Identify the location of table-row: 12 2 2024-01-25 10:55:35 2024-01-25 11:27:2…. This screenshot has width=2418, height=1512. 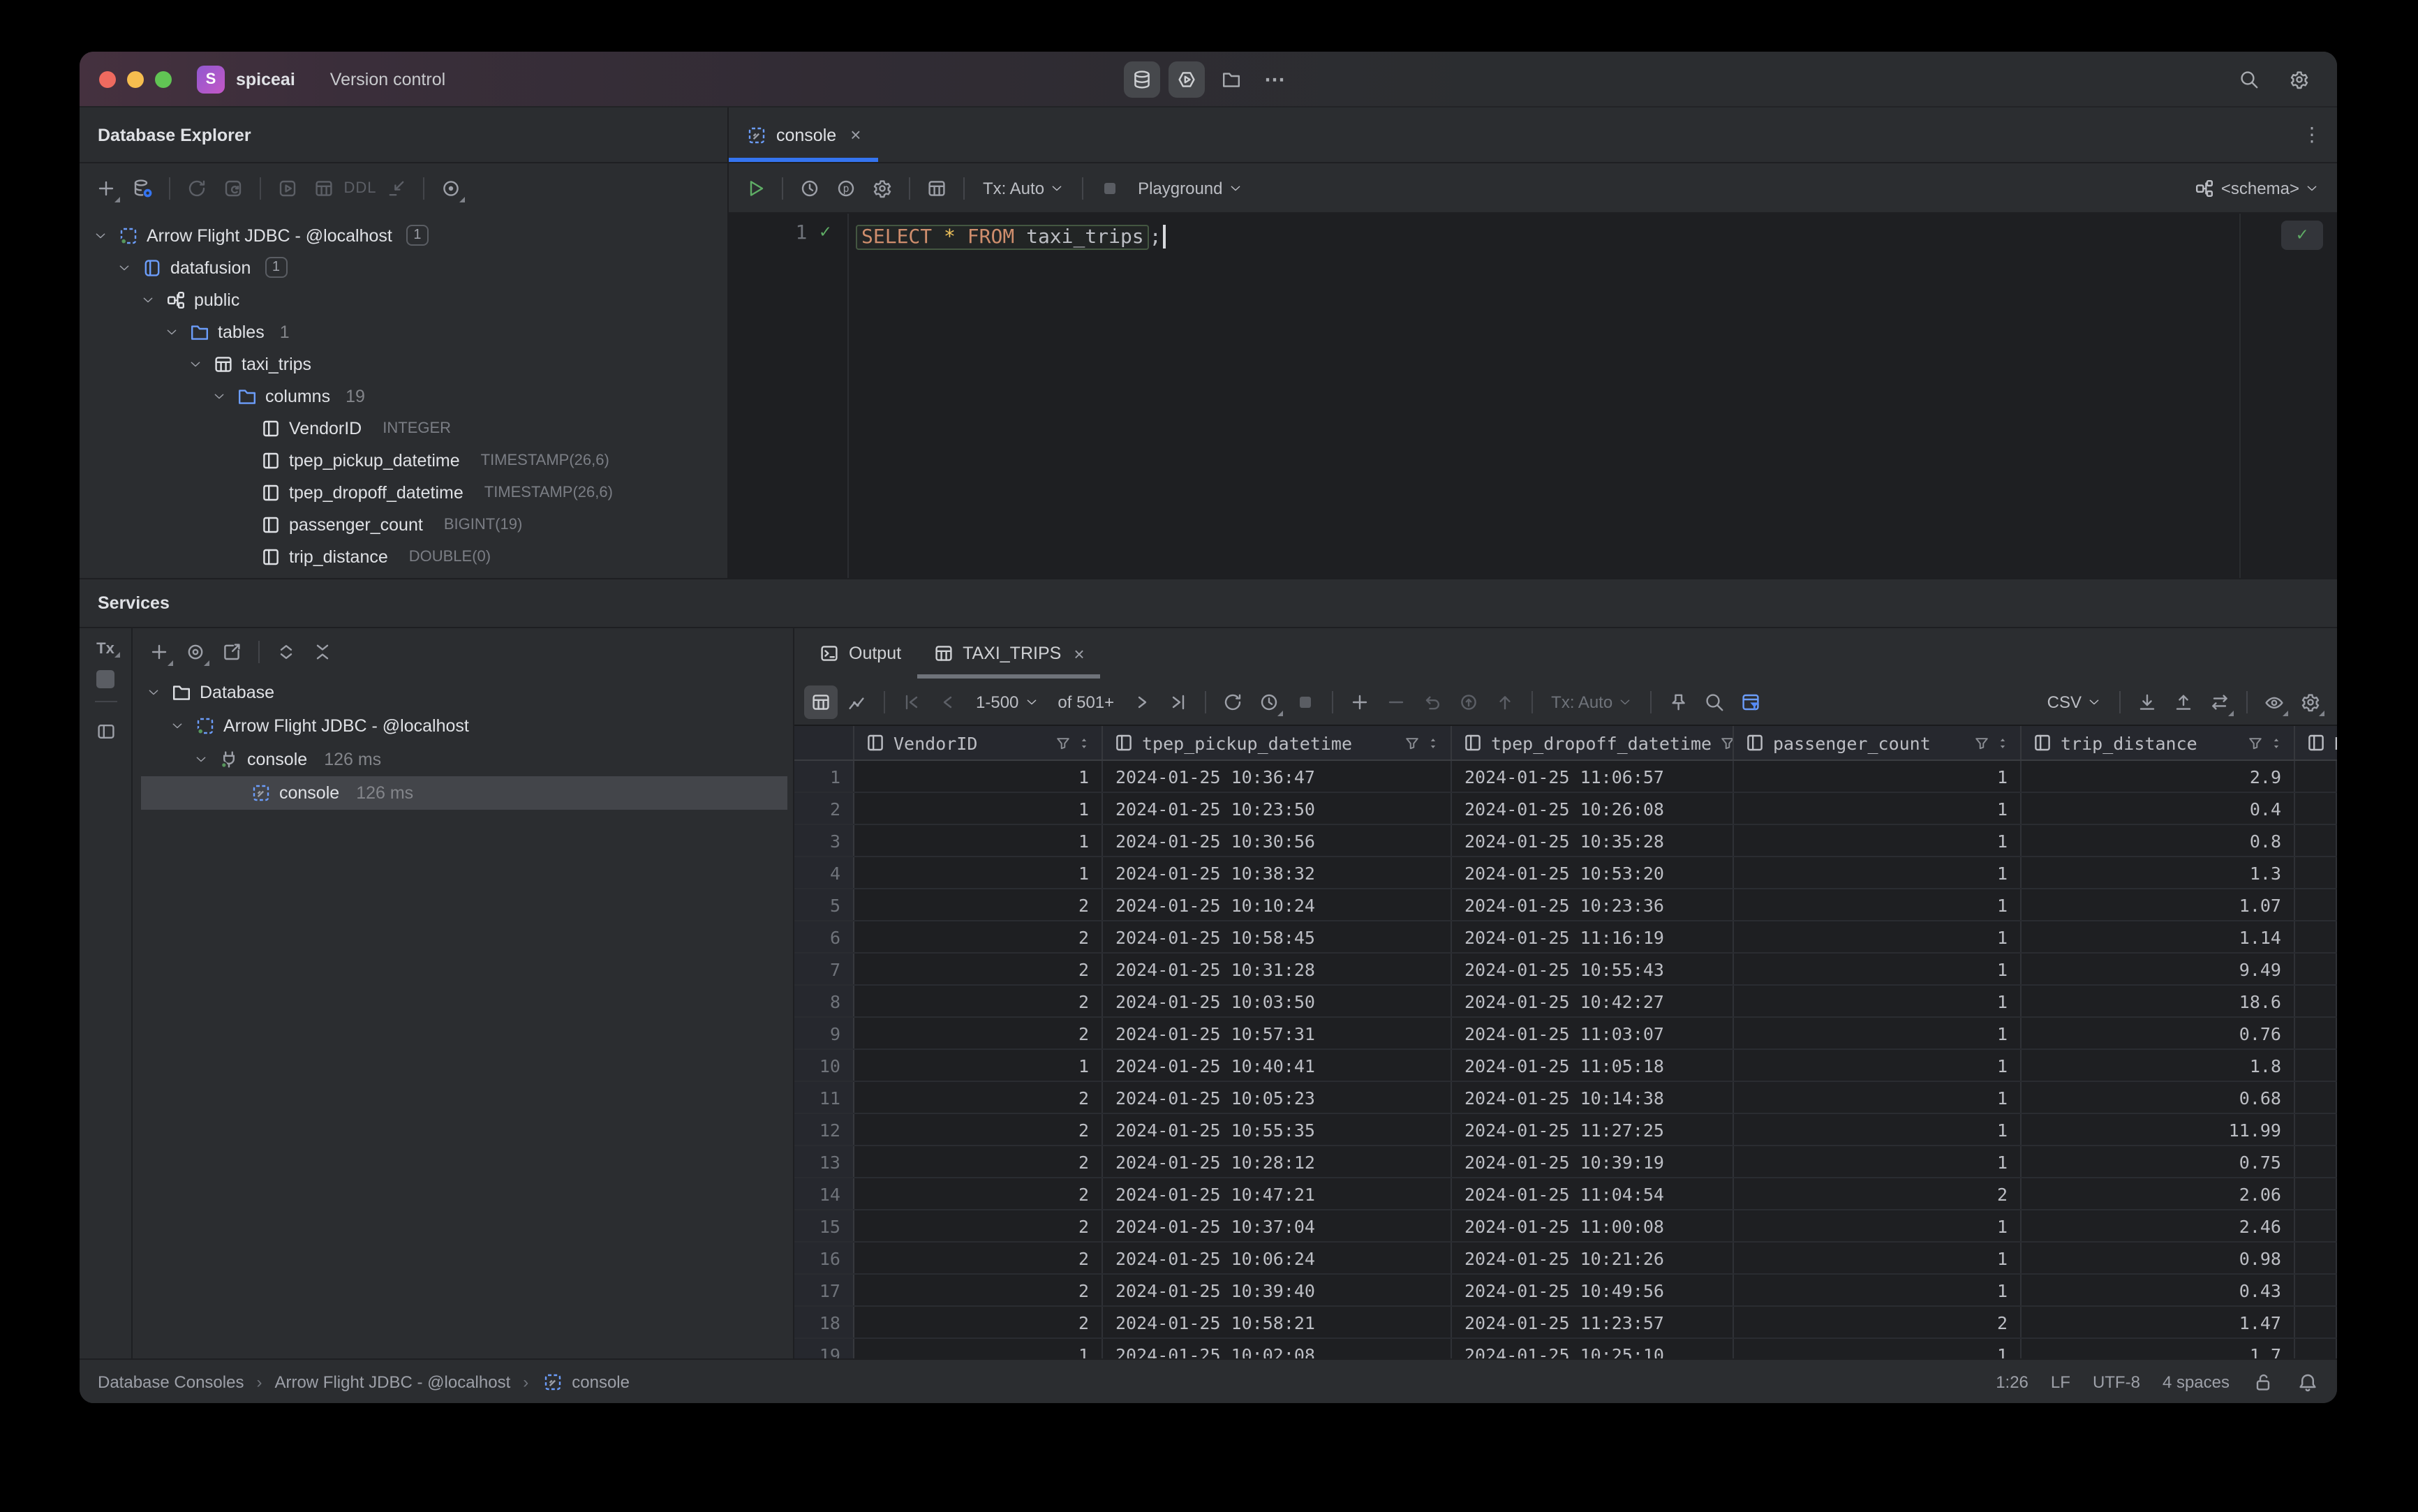
(1565, 1130).